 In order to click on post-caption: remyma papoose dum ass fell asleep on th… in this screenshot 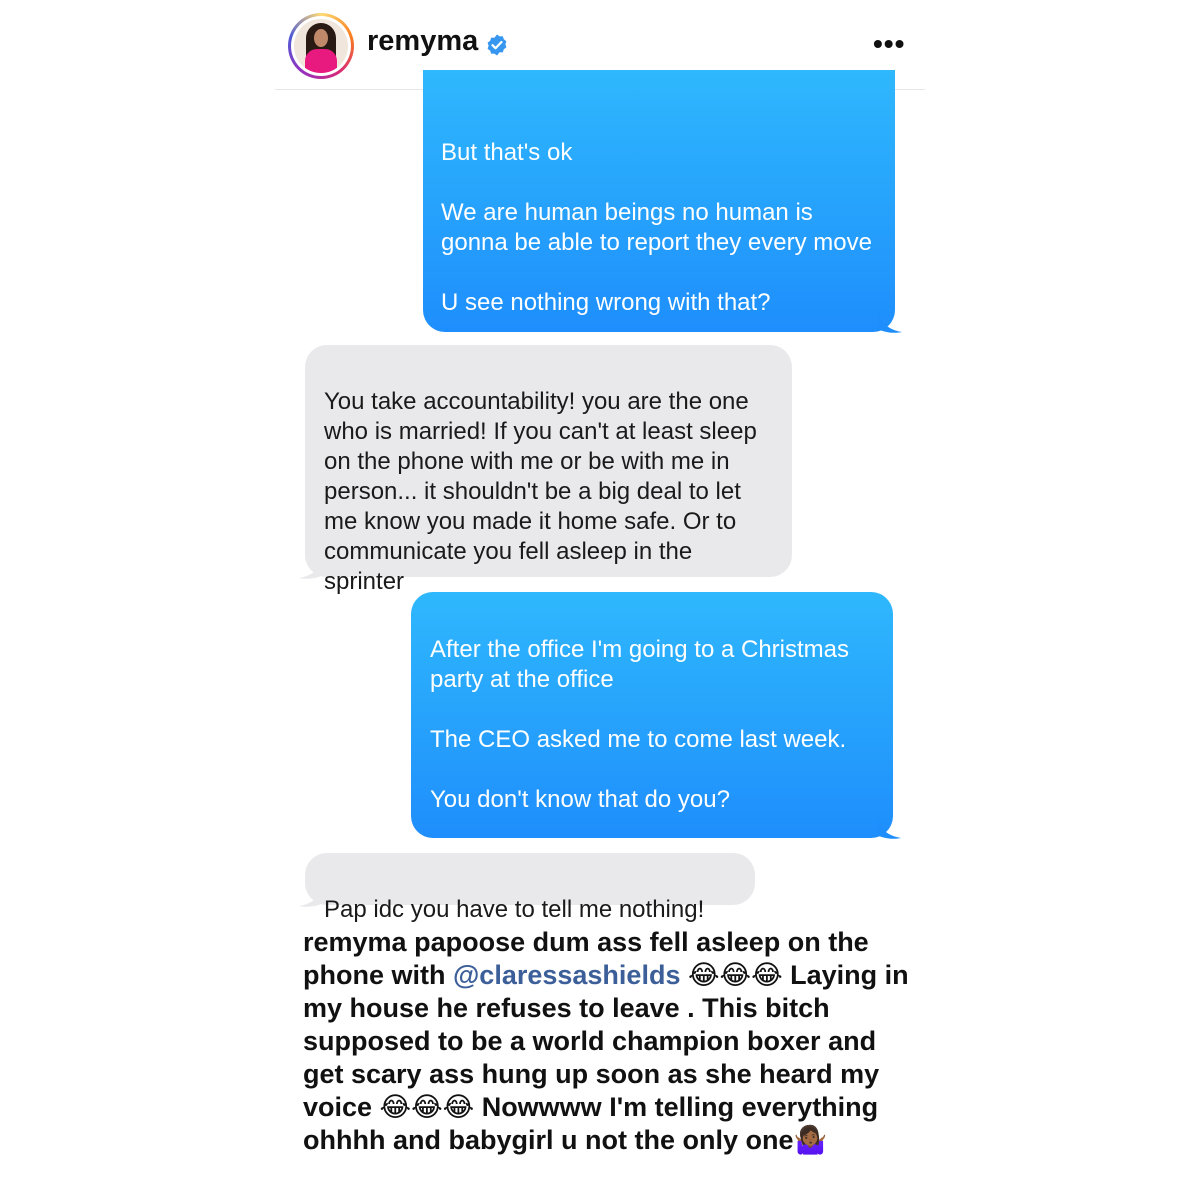, I will do `click(613, 1041)`.